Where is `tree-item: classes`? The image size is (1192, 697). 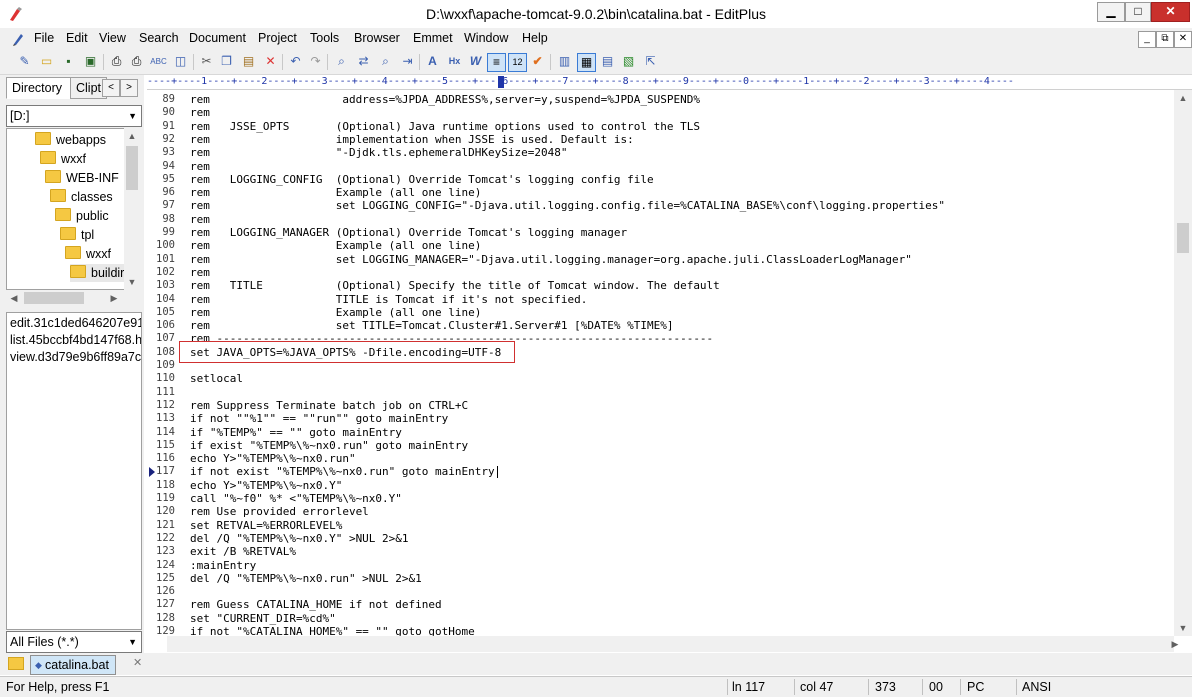 tree-item: classes is located at coordinates (81, 197).